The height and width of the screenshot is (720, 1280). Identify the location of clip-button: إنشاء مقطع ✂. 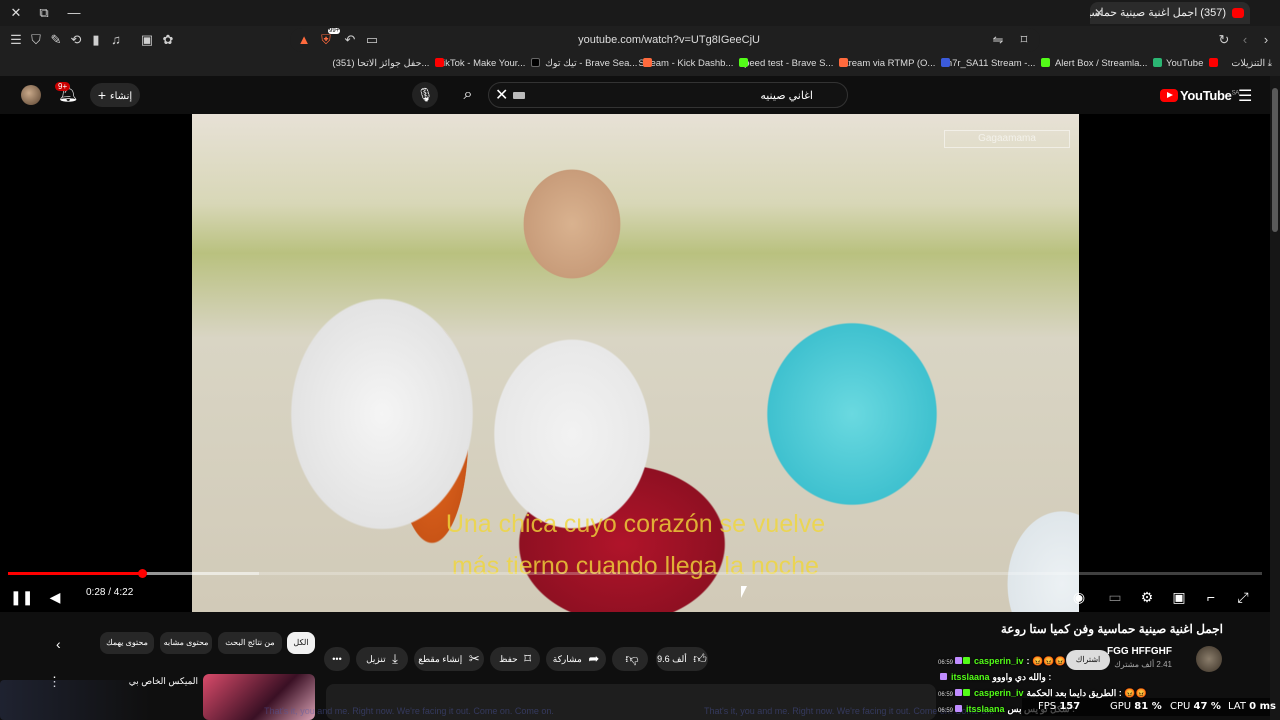
(449, 659).